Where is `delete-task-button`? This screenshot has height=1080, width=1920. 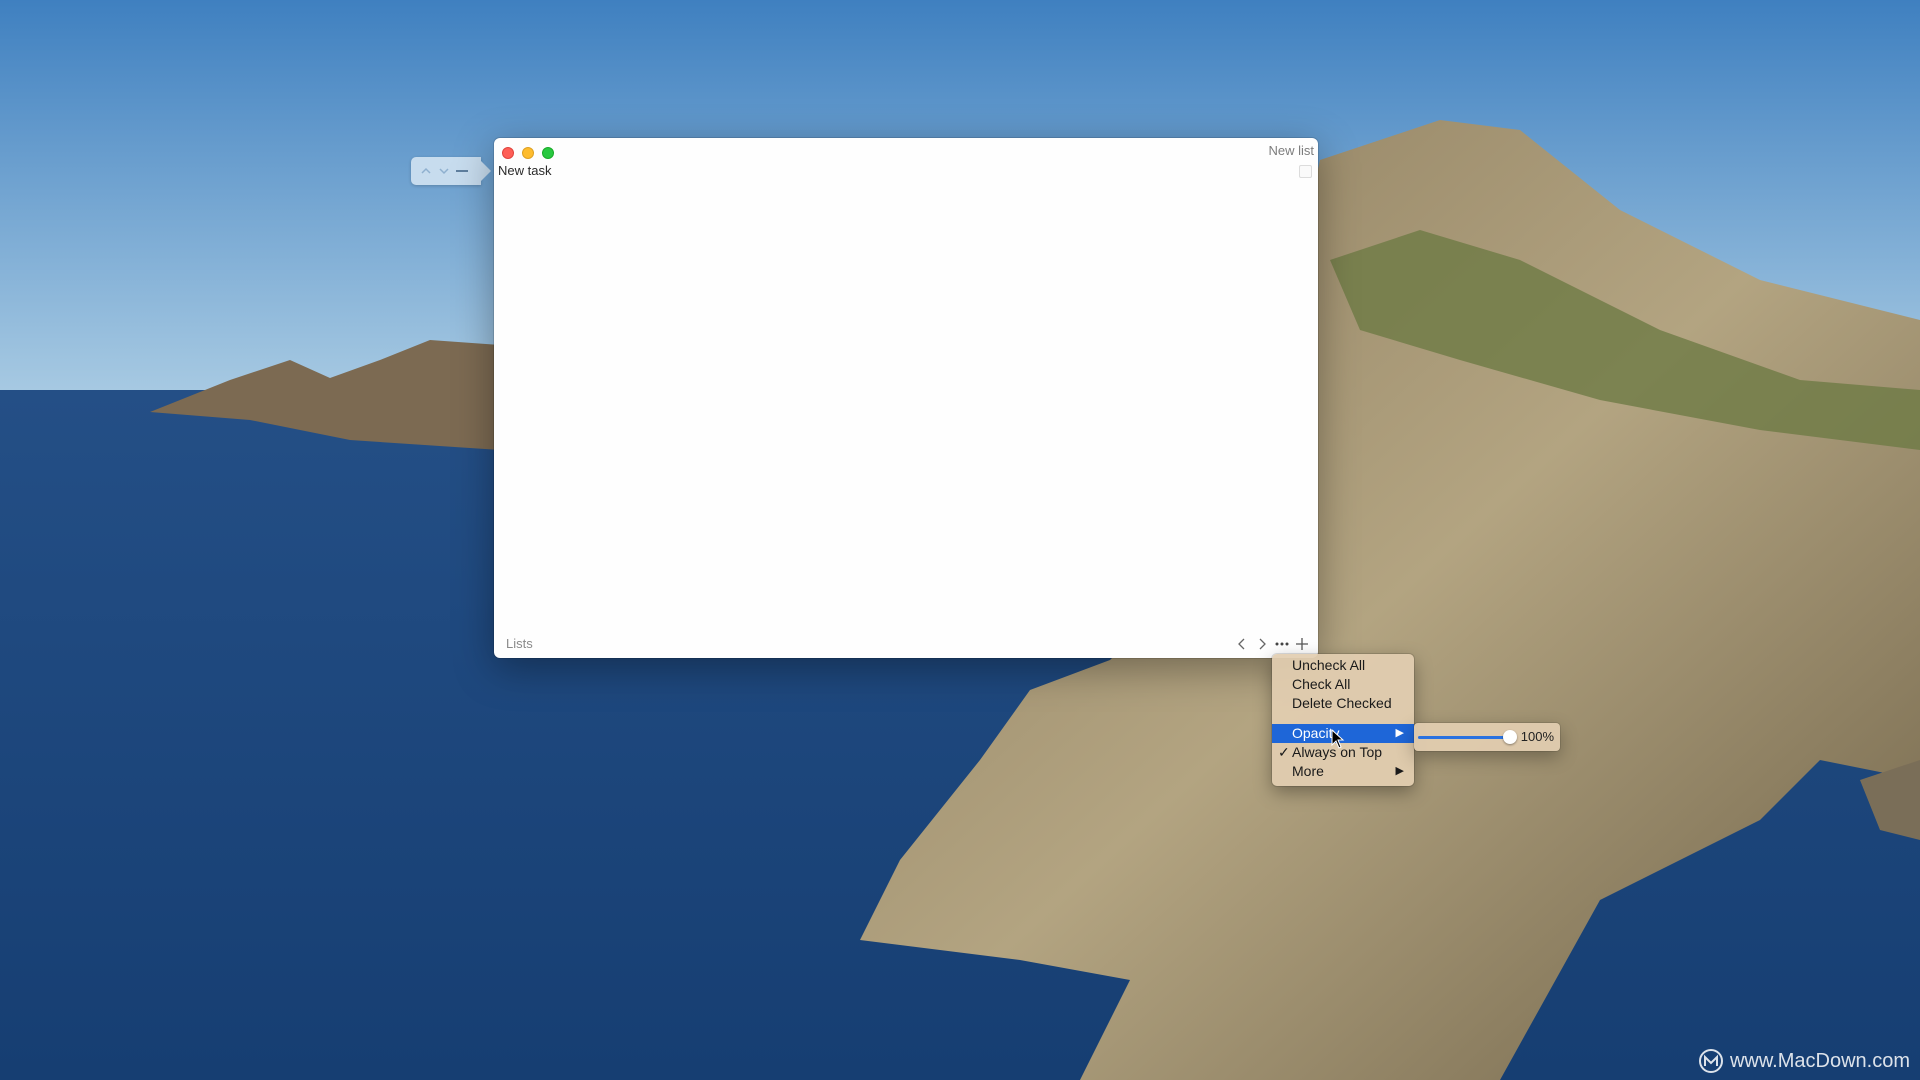 delete-task-button is located at coordinates (462, 171).